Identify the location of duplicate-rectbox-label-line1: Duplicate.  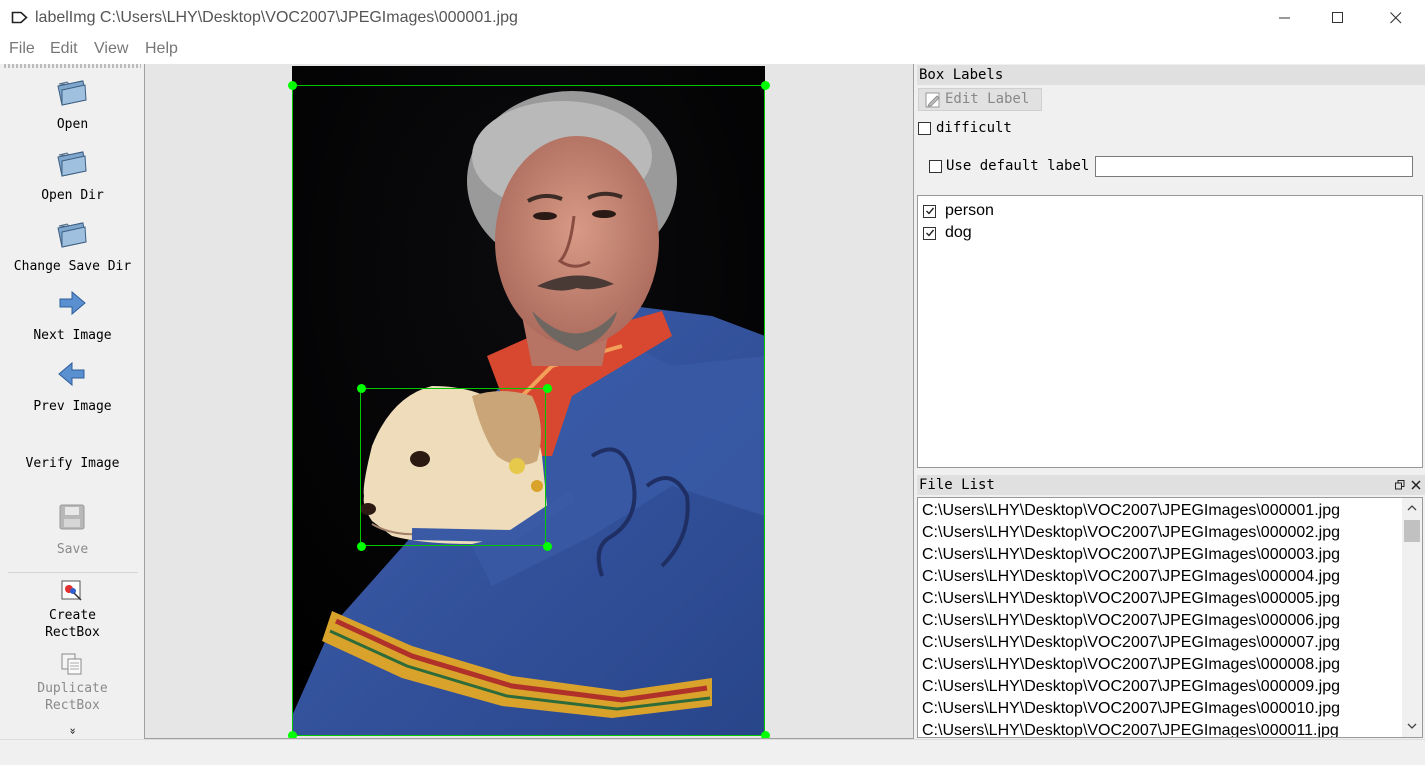
(72, 688).